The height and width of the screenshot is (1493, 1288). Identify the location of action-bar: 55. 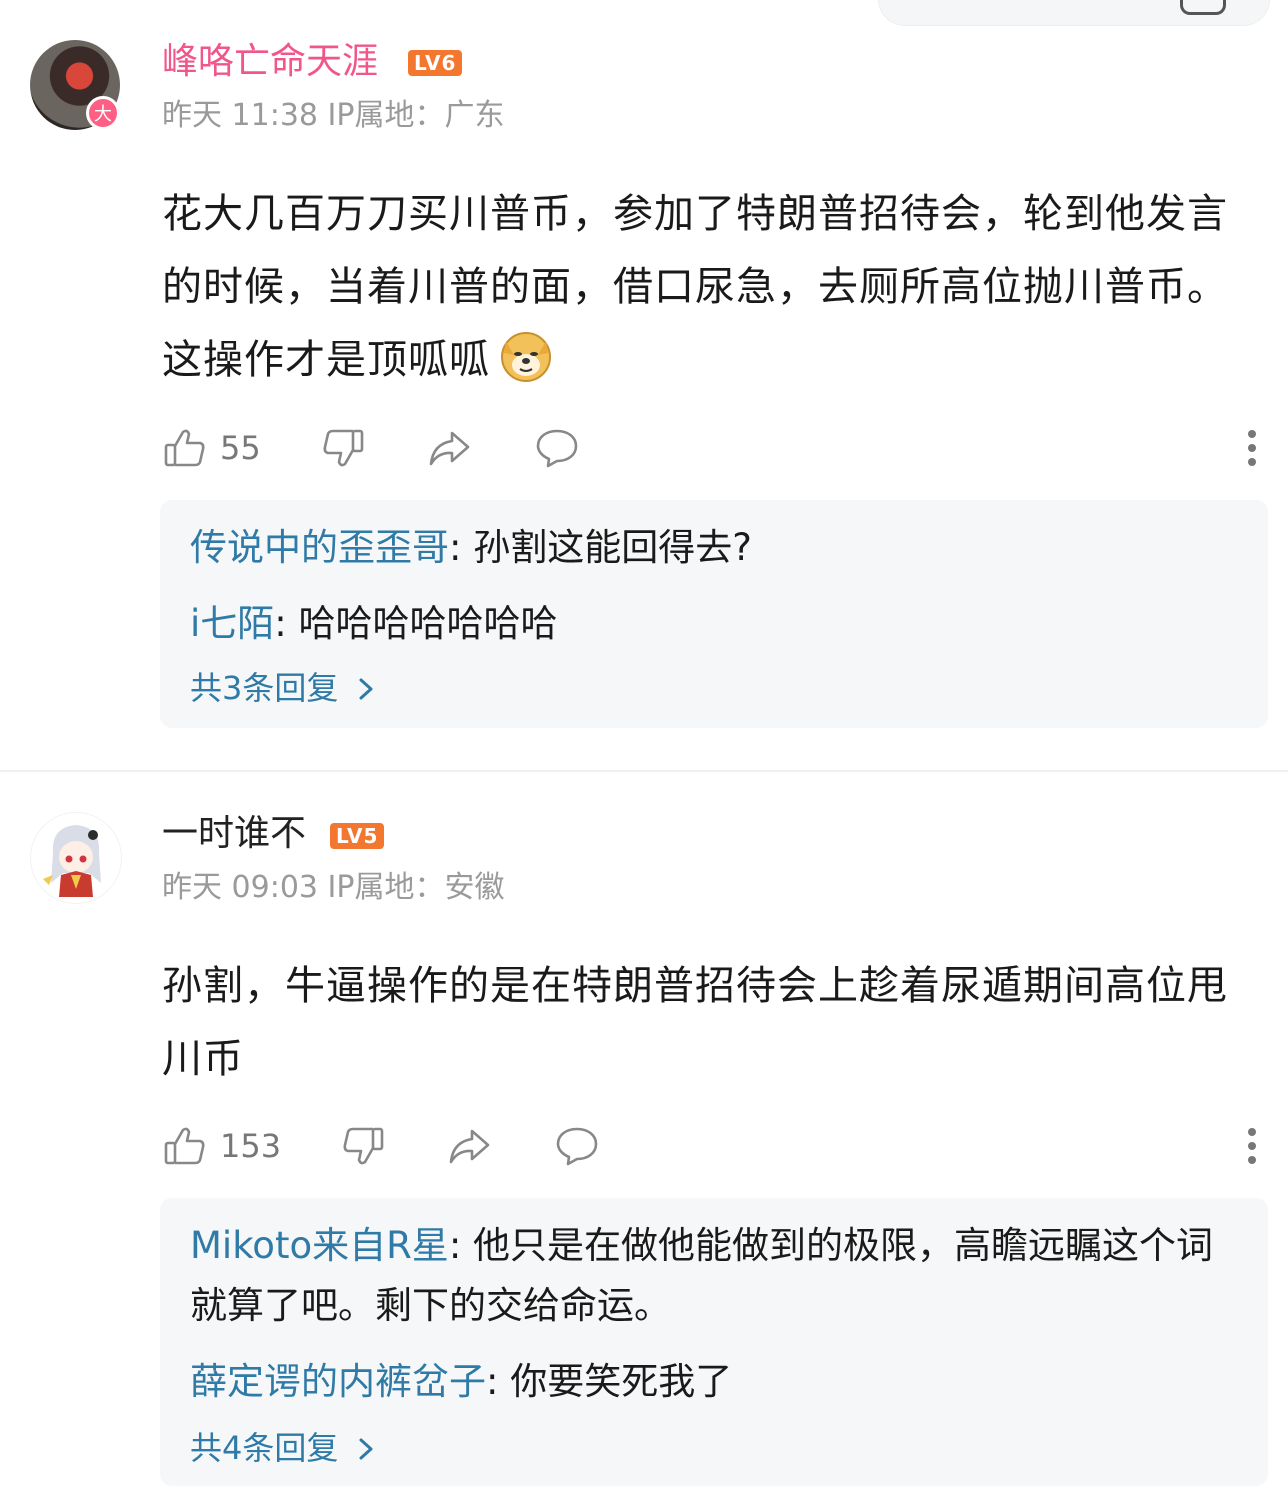
(712, 448).